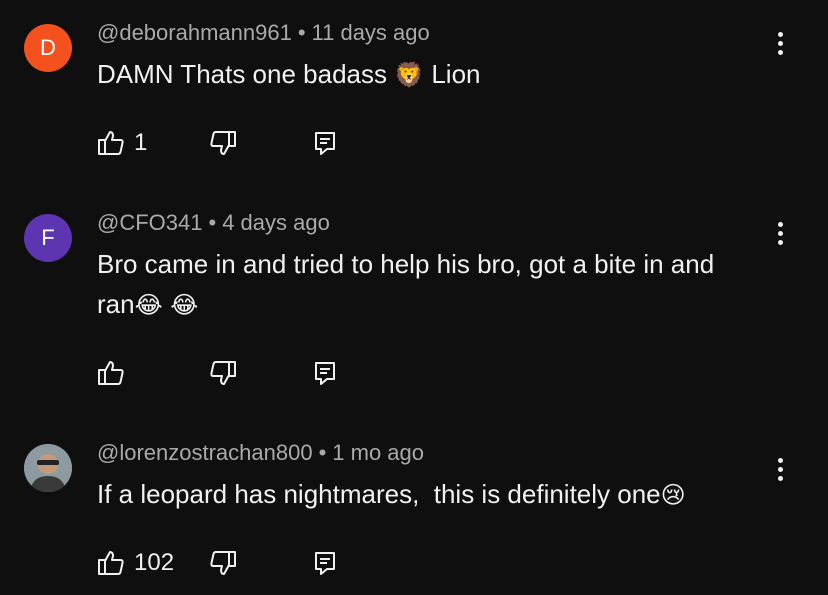 This screenshot has width=828, height=595. Describe the element at coordinates (194, 32) in the screenshot. I see `author-handle: @deborahmann961` at that location.